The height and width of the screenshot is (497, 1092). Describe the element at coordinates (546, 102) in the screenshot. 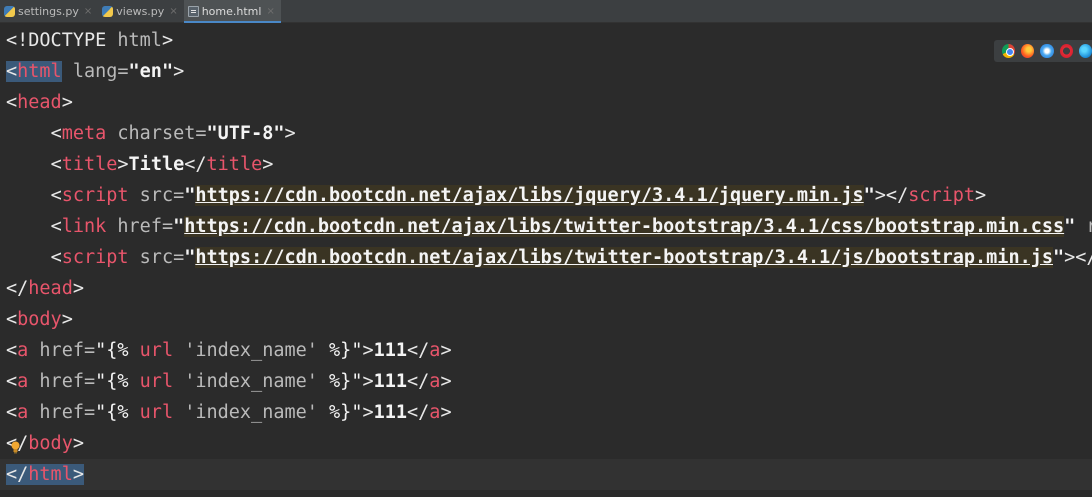

I see `code-line-3: <head>` at that location.